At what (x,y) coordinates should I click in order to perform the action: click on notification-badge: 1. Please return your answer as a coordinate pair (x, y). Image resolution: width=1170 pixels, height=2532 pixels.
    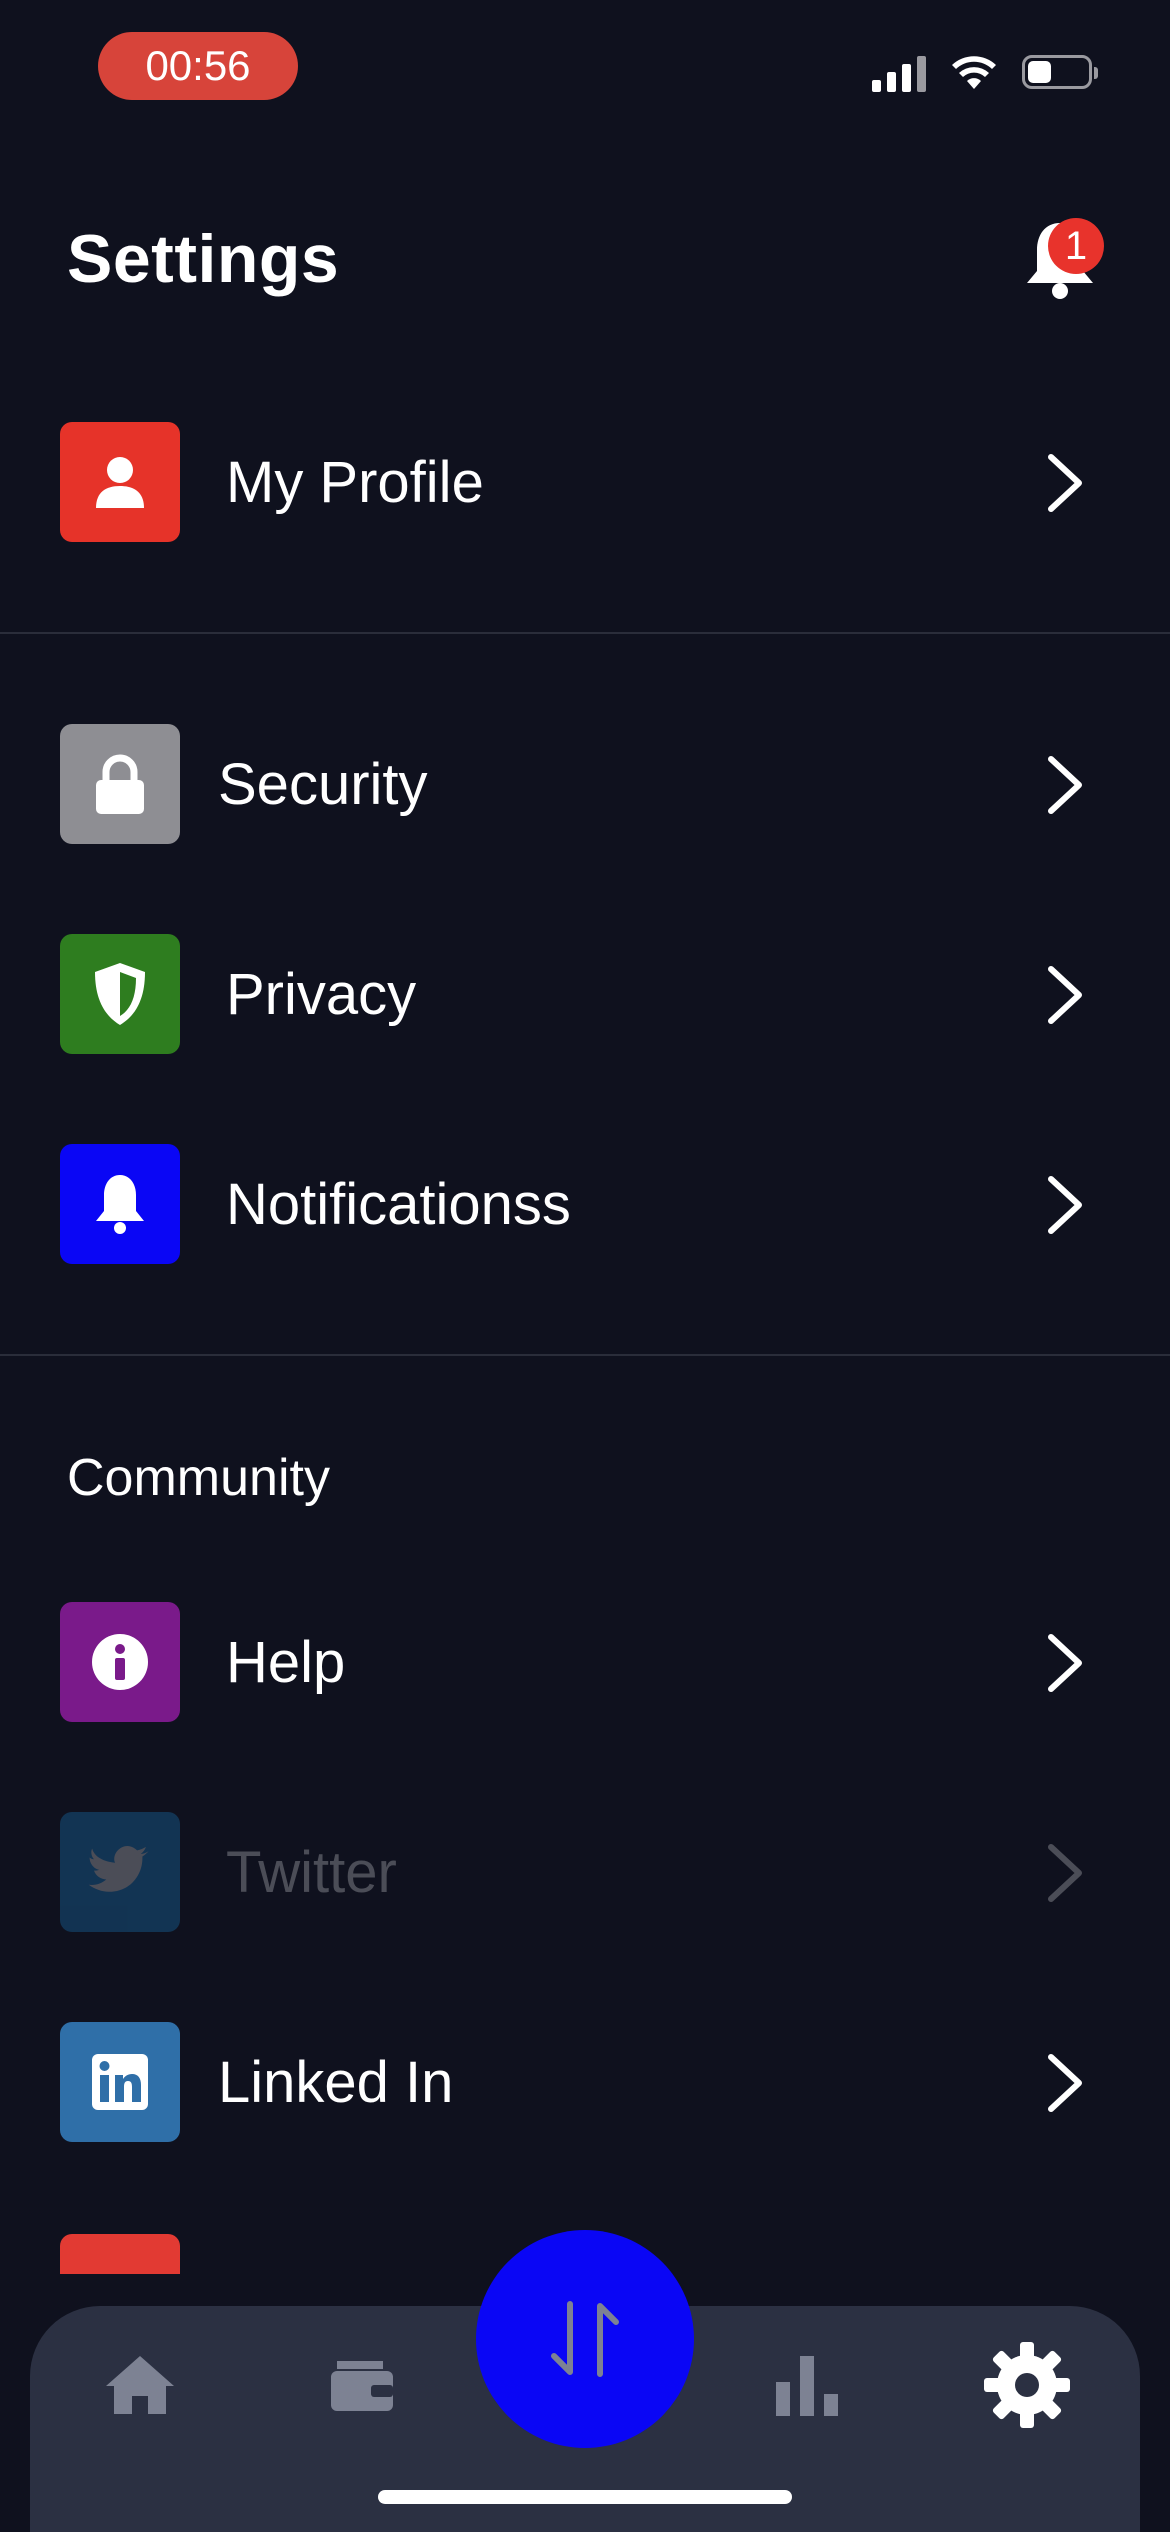
    Looking at the image, I should click on (1076, 246).